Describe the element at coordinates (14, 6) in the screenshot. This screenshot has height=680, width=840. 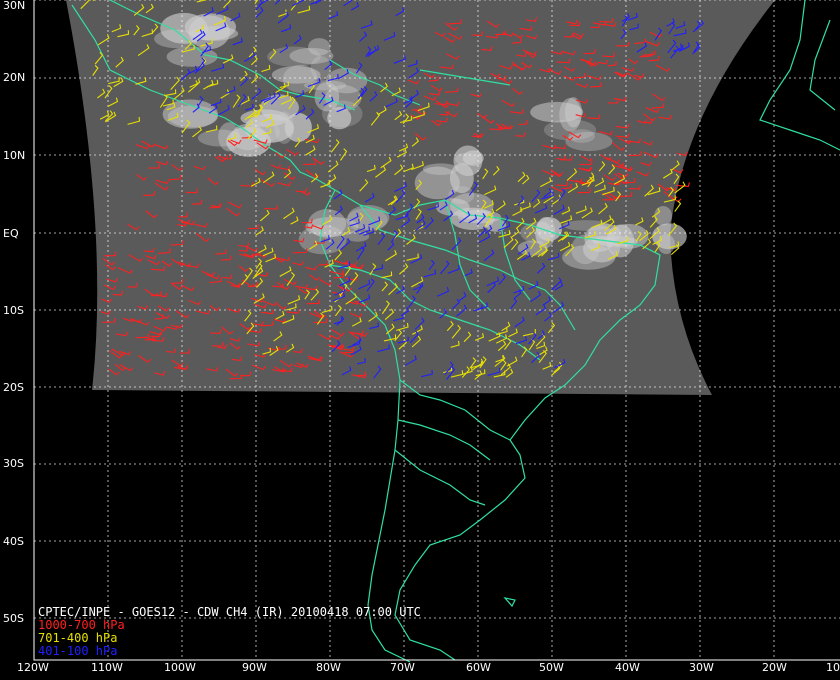
I see `lat-label: 30N` at that location.